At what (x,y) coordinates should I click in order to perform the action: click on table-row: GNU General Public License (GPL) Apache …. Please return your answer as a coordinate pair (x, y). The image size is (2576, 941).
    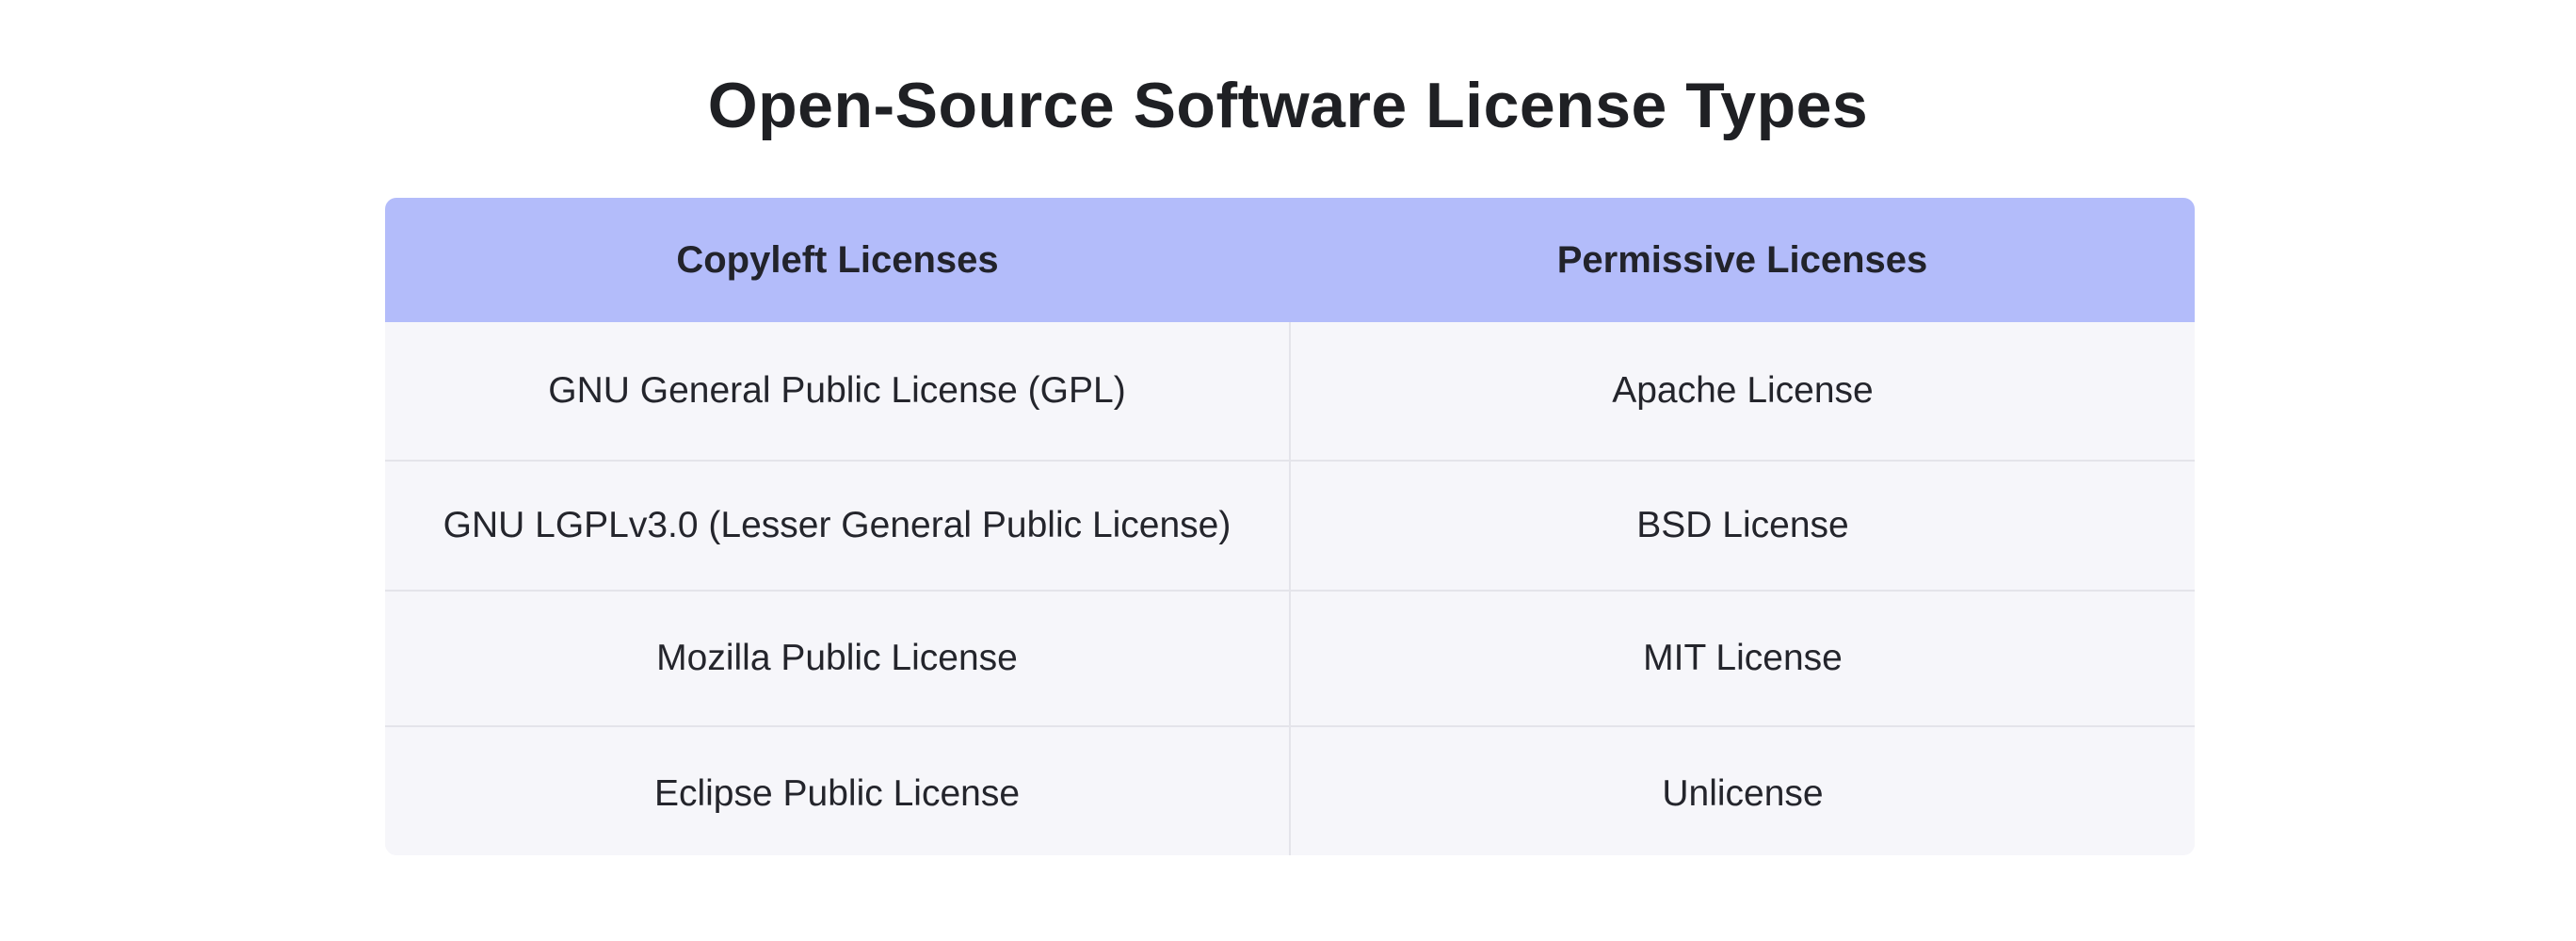
    Looking at the image, I should click on (1290, 391).